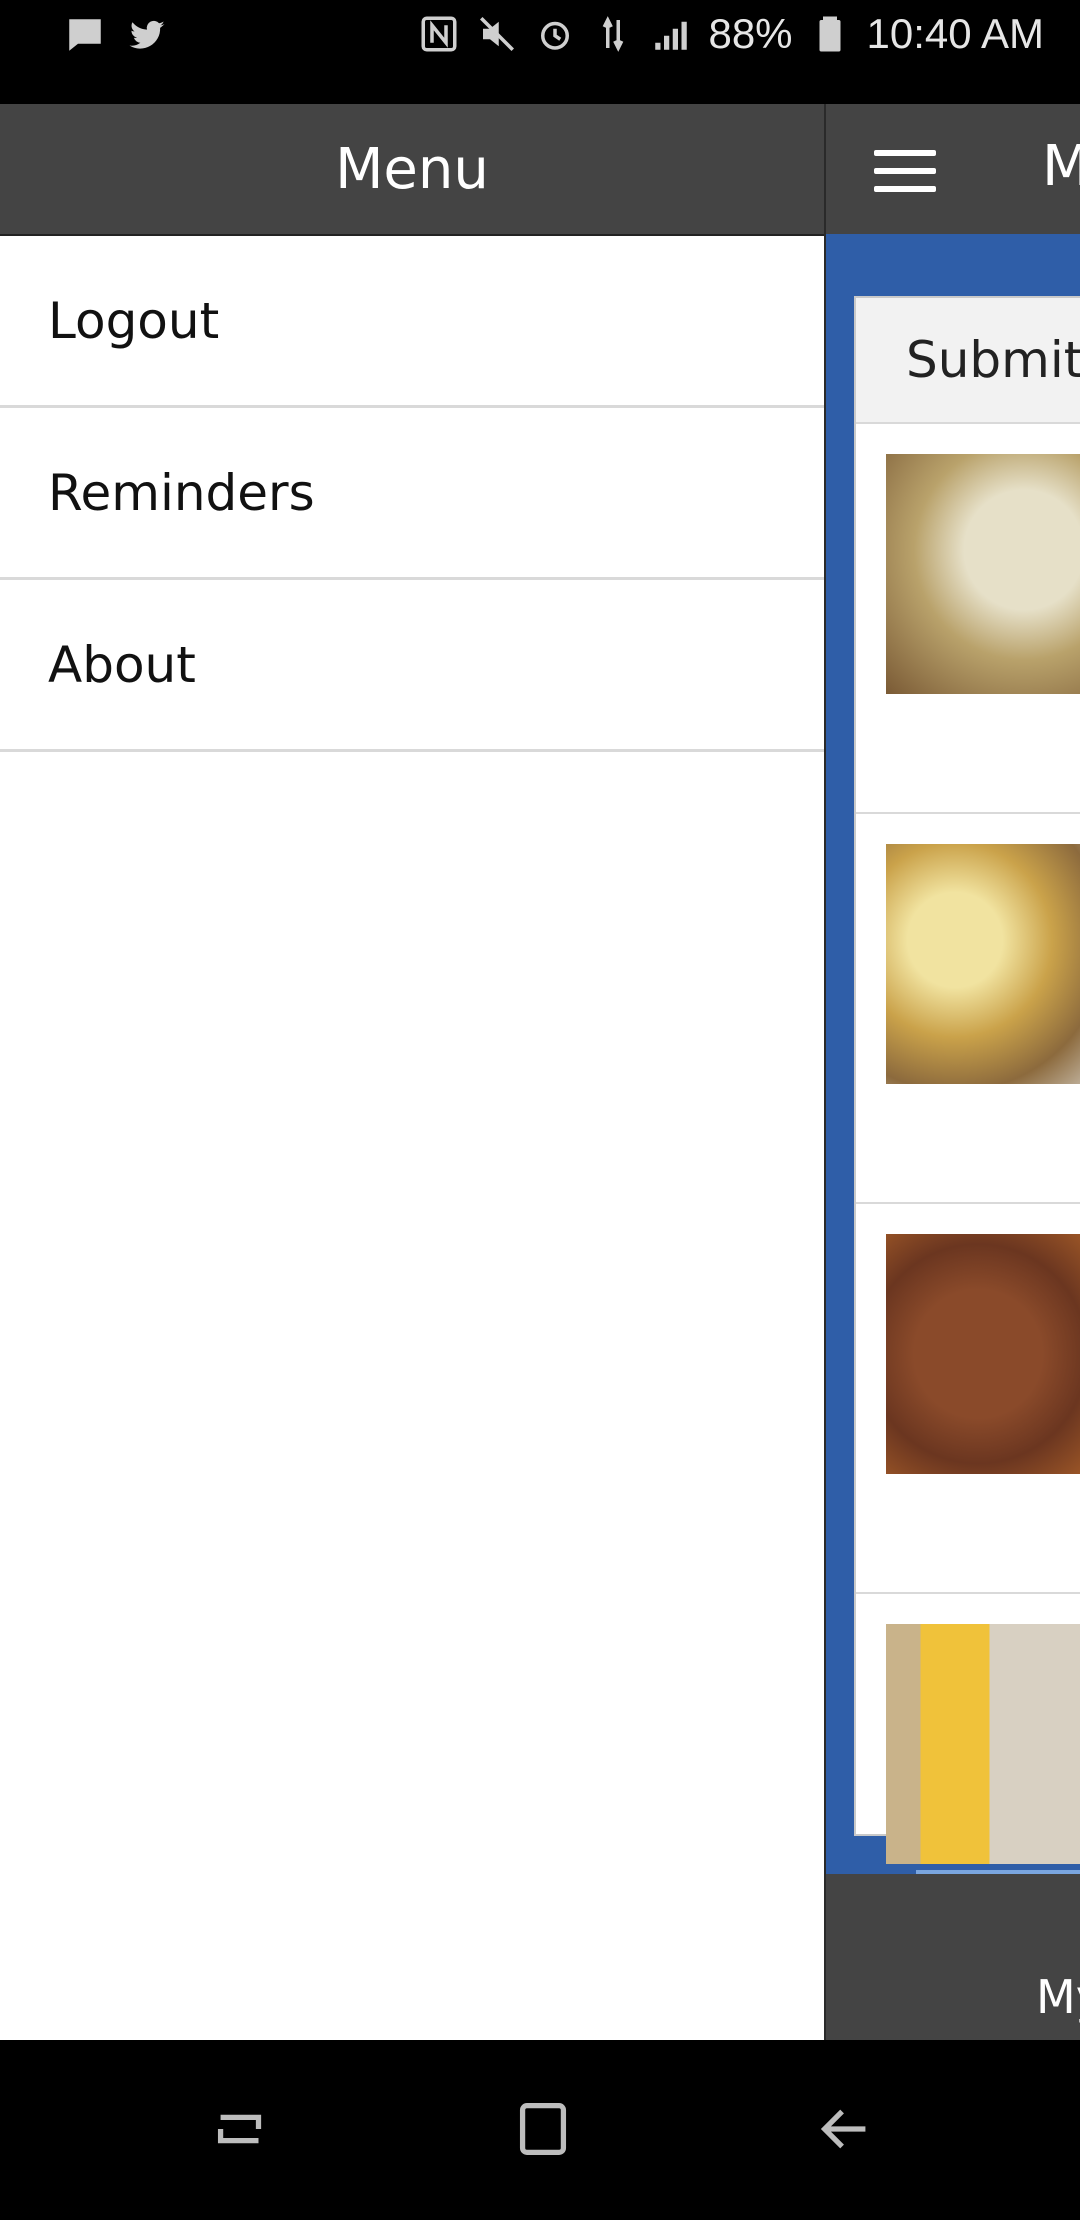  I want to click on back-icon, so click(845, 2129).